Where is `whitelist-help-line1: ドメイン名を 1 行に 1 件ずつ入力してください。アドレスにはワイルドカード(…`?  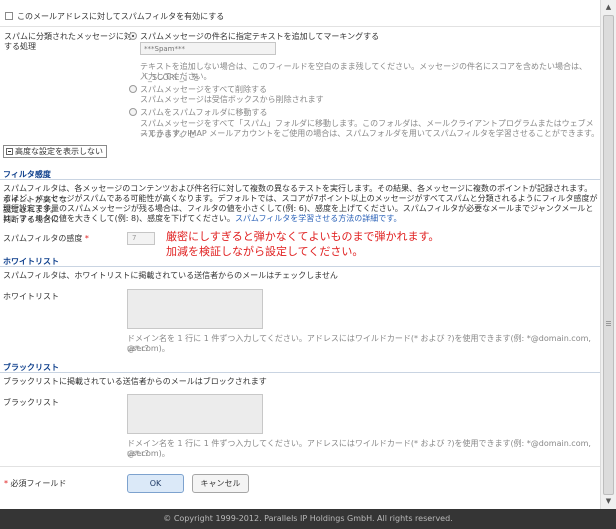 whitelist-help-line1: ドメイン名を 1 行に 1 件ずつ入力してください。アドレスにはワイルドカード(… is located at coordinates (359, 343).